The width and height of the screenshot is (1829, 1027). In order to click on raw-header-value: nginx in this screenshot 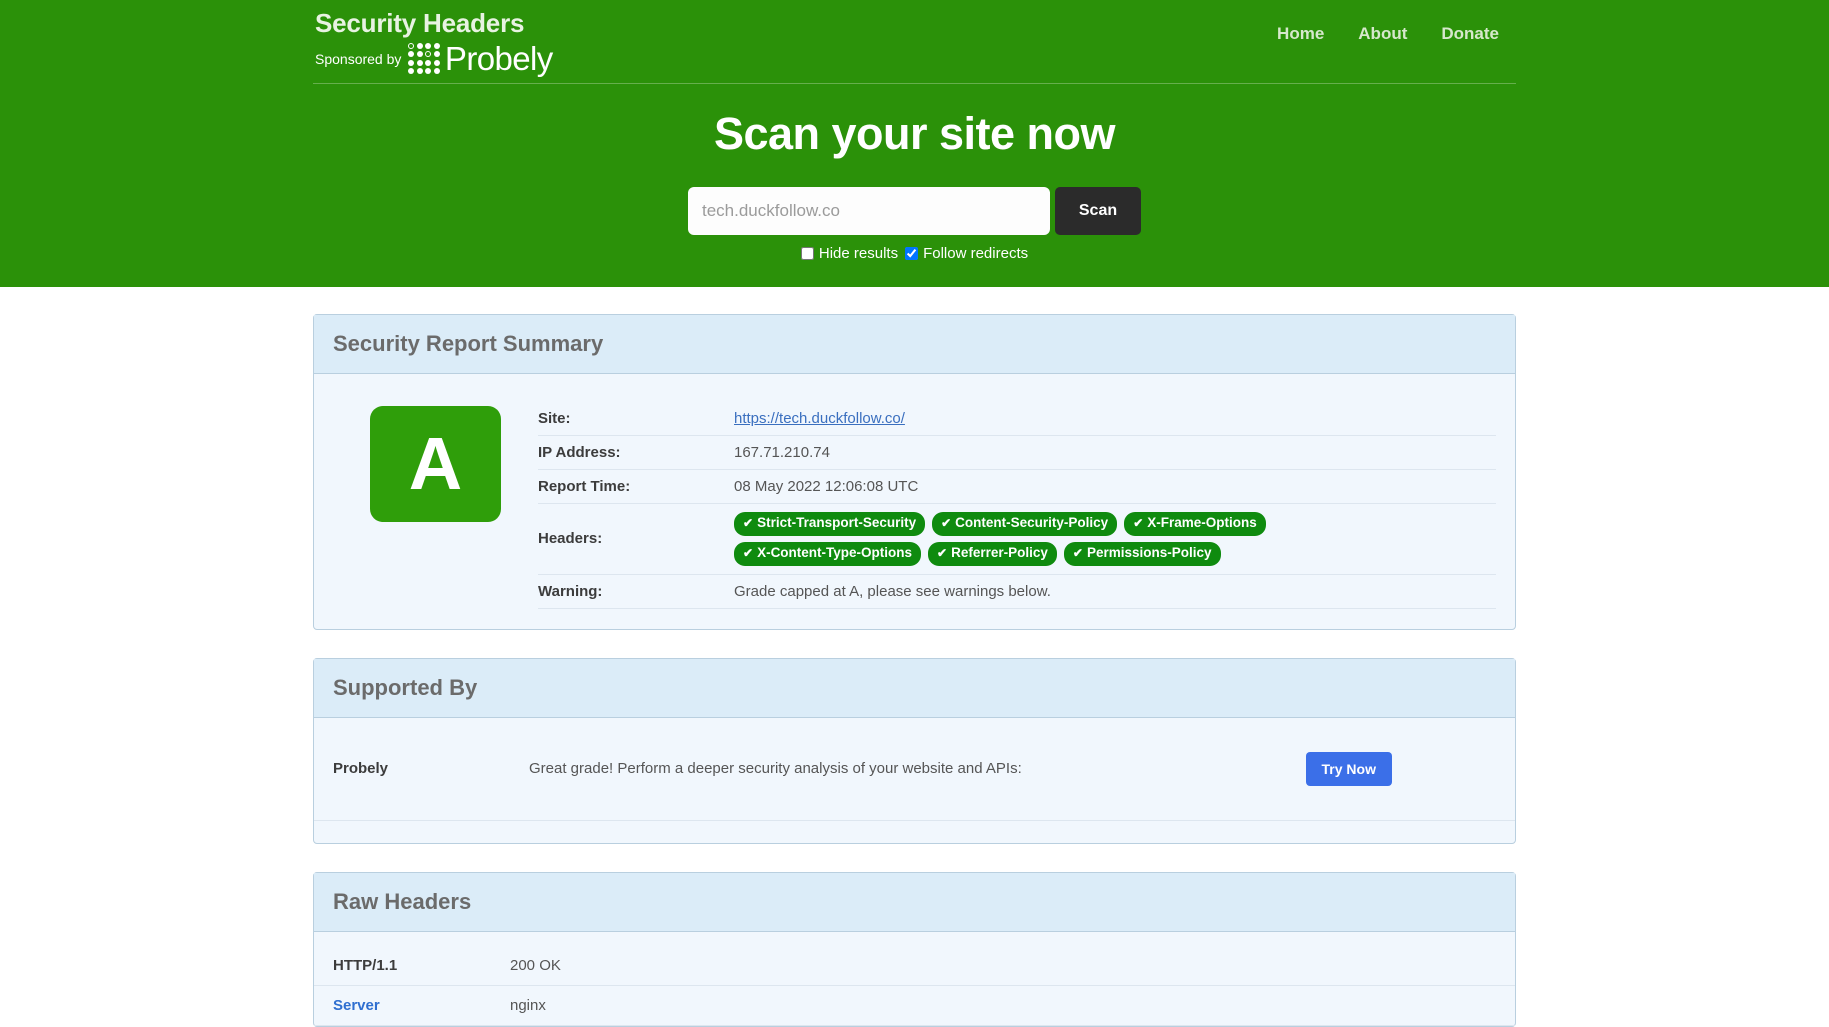, I will do `click(1012, 1005)`.